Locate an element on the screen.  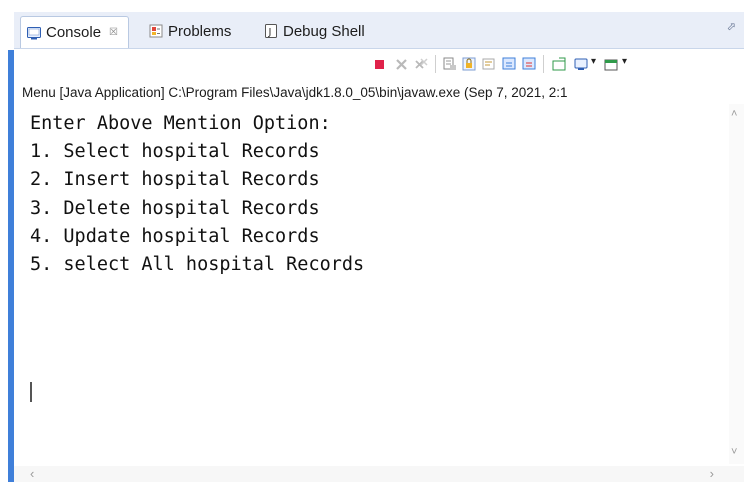
horizontal-scrollbar: ‹ › is located at coordinates (379, 474).